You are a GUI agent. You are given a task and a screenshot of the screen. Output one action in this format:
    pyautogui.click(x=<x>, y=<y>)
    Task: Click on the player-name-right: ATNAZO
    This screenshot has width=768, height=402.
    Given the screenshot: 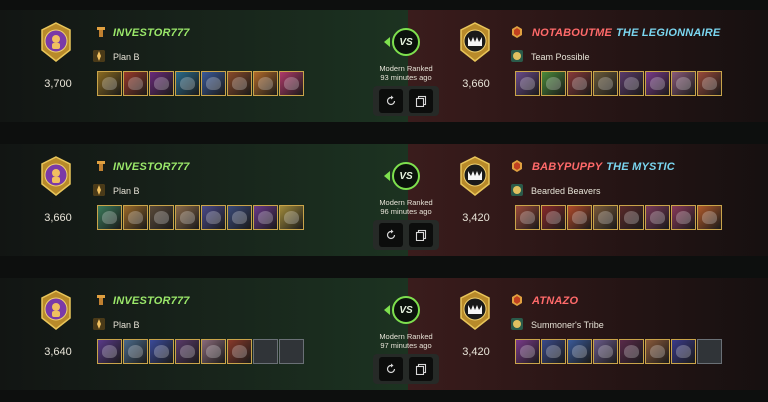 What is the action you would take?
    pyautogui.click(x=557, y=301)
    